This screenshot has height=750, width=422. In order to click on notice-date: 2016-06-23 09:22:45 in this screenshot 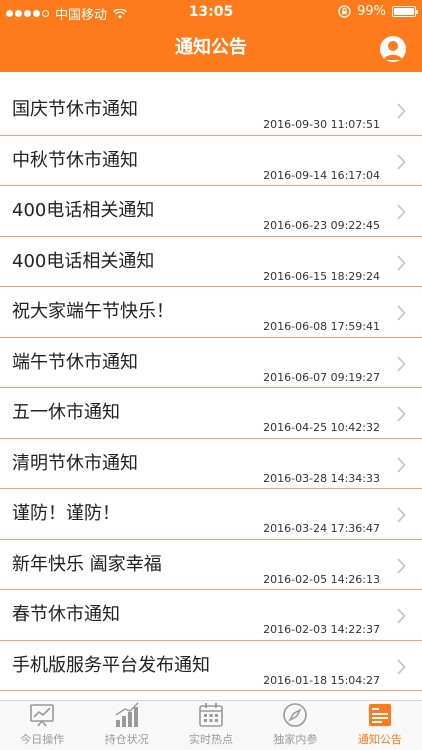, I will do `click(321, 225)`.